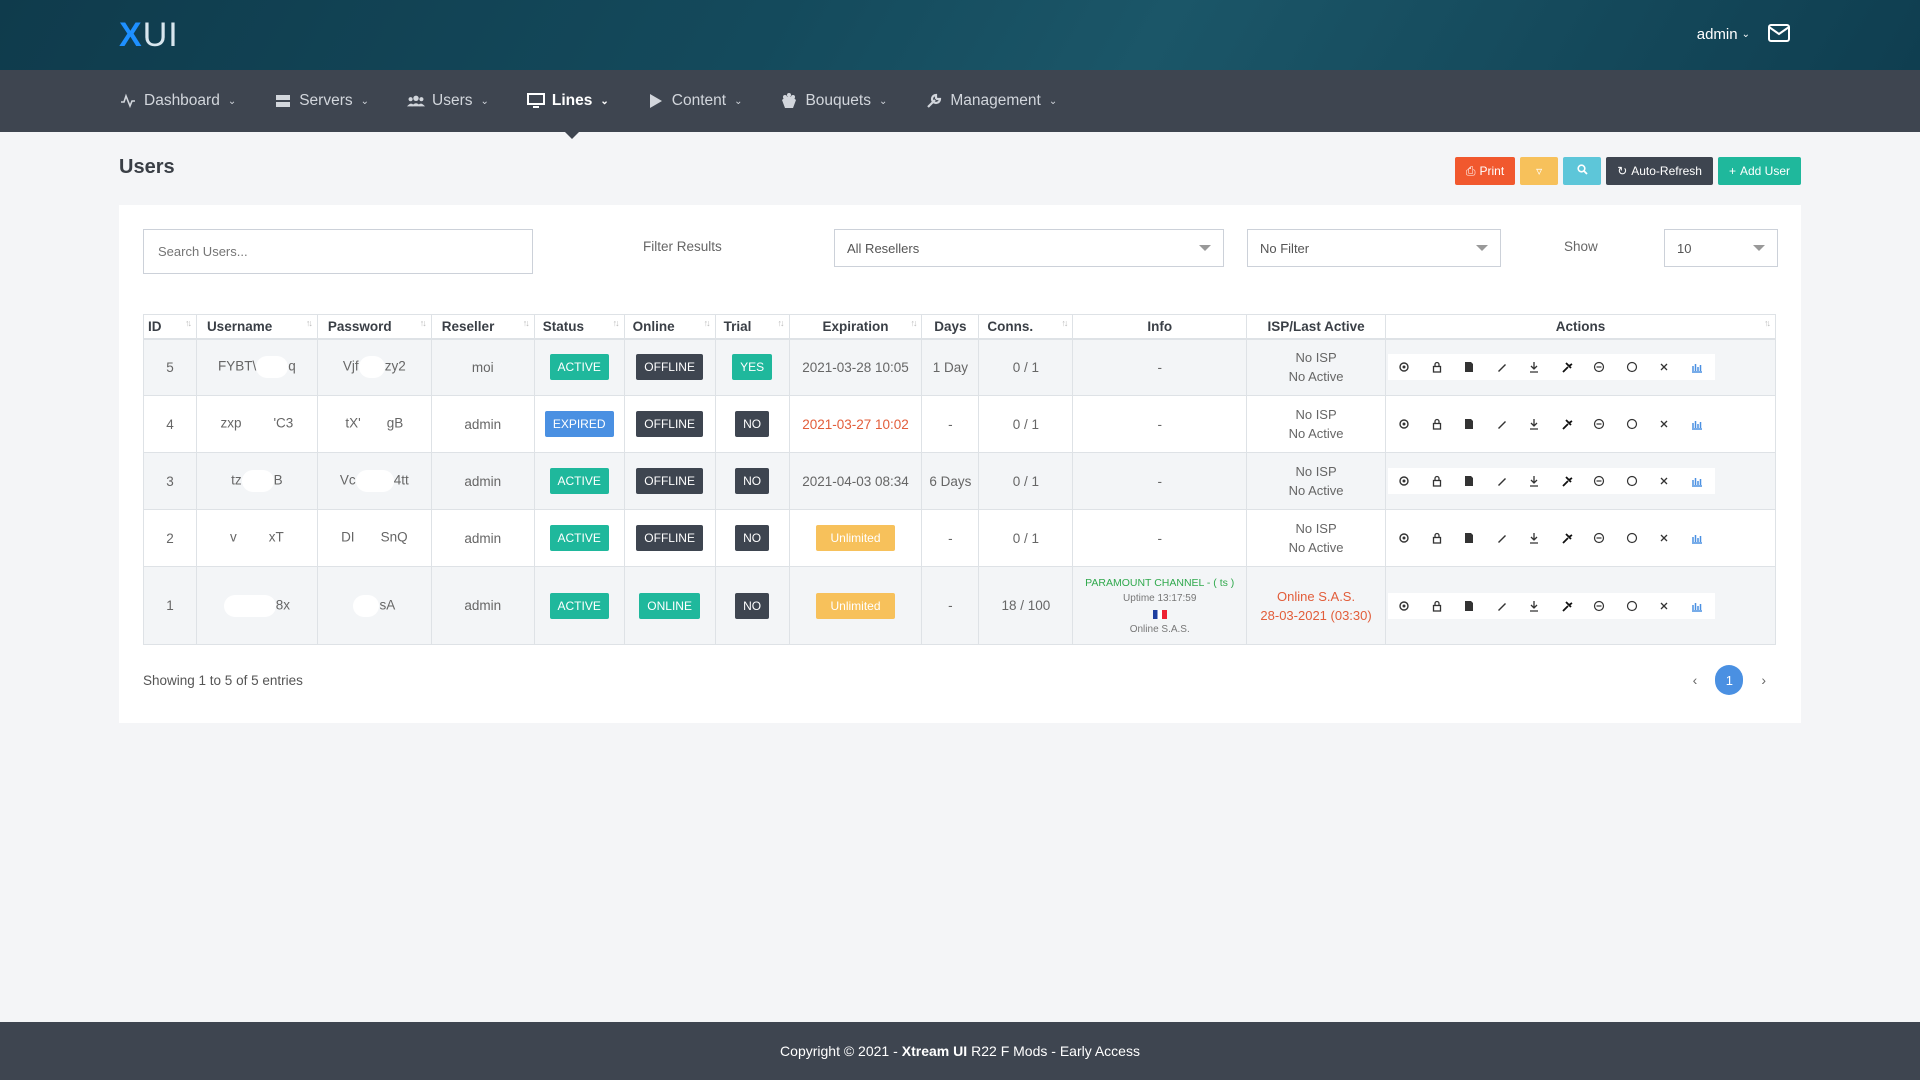 This screenshot has height=1080, width=1920. What do you see at coordinates (855, 327) in the screenshot?
I see `col-expiration: Expiration ↑↓` at bounding box center [855, 327].